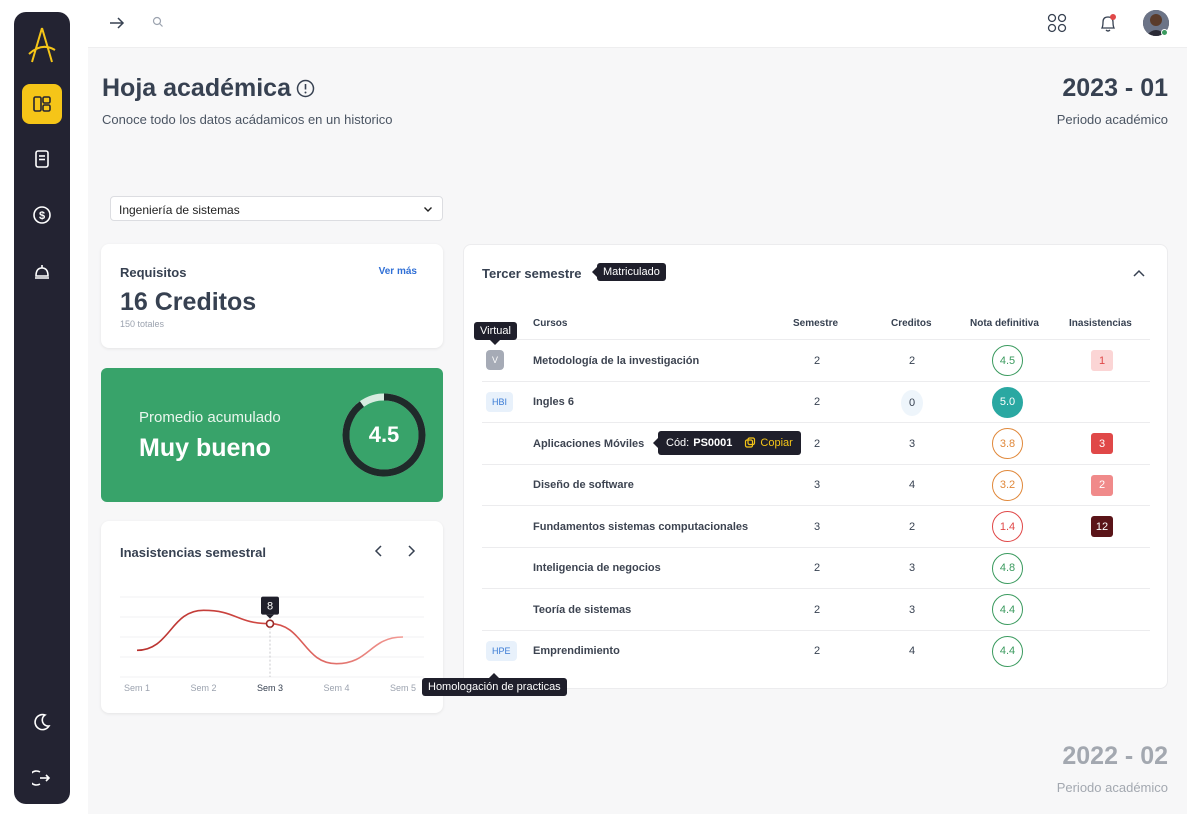 The height and width of the screenshot is (814, 1187). I want to click on chevron-right-icon, so click(411, 551).